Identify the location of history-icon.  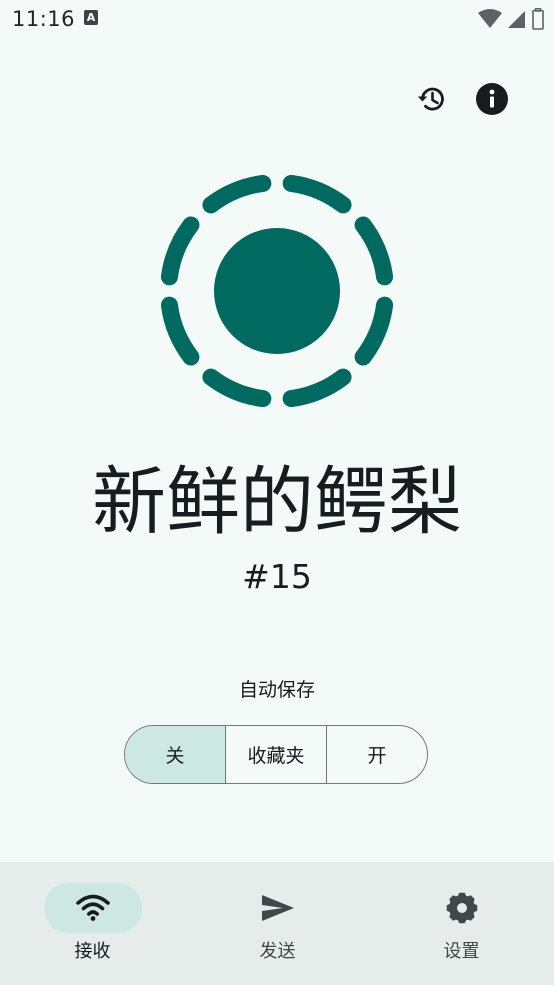
(430, 99).